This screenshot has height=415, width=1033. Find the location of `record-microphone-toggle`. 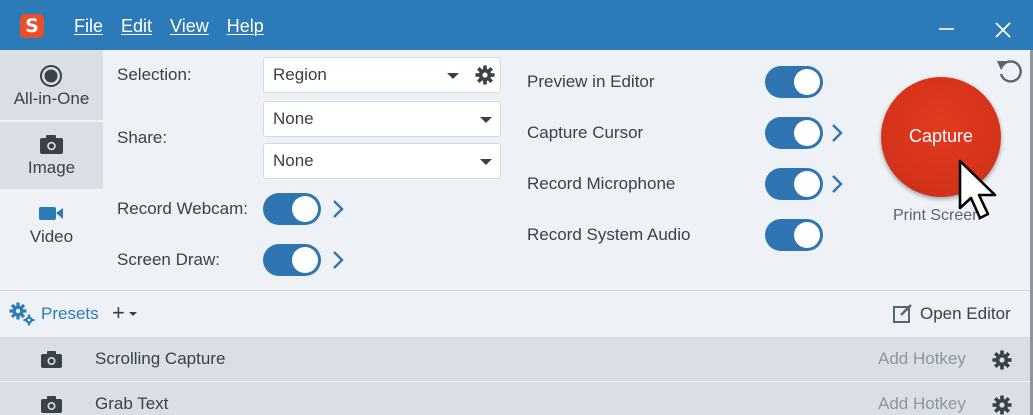

record-microphone-toggle is located at coordinates (794, 184).